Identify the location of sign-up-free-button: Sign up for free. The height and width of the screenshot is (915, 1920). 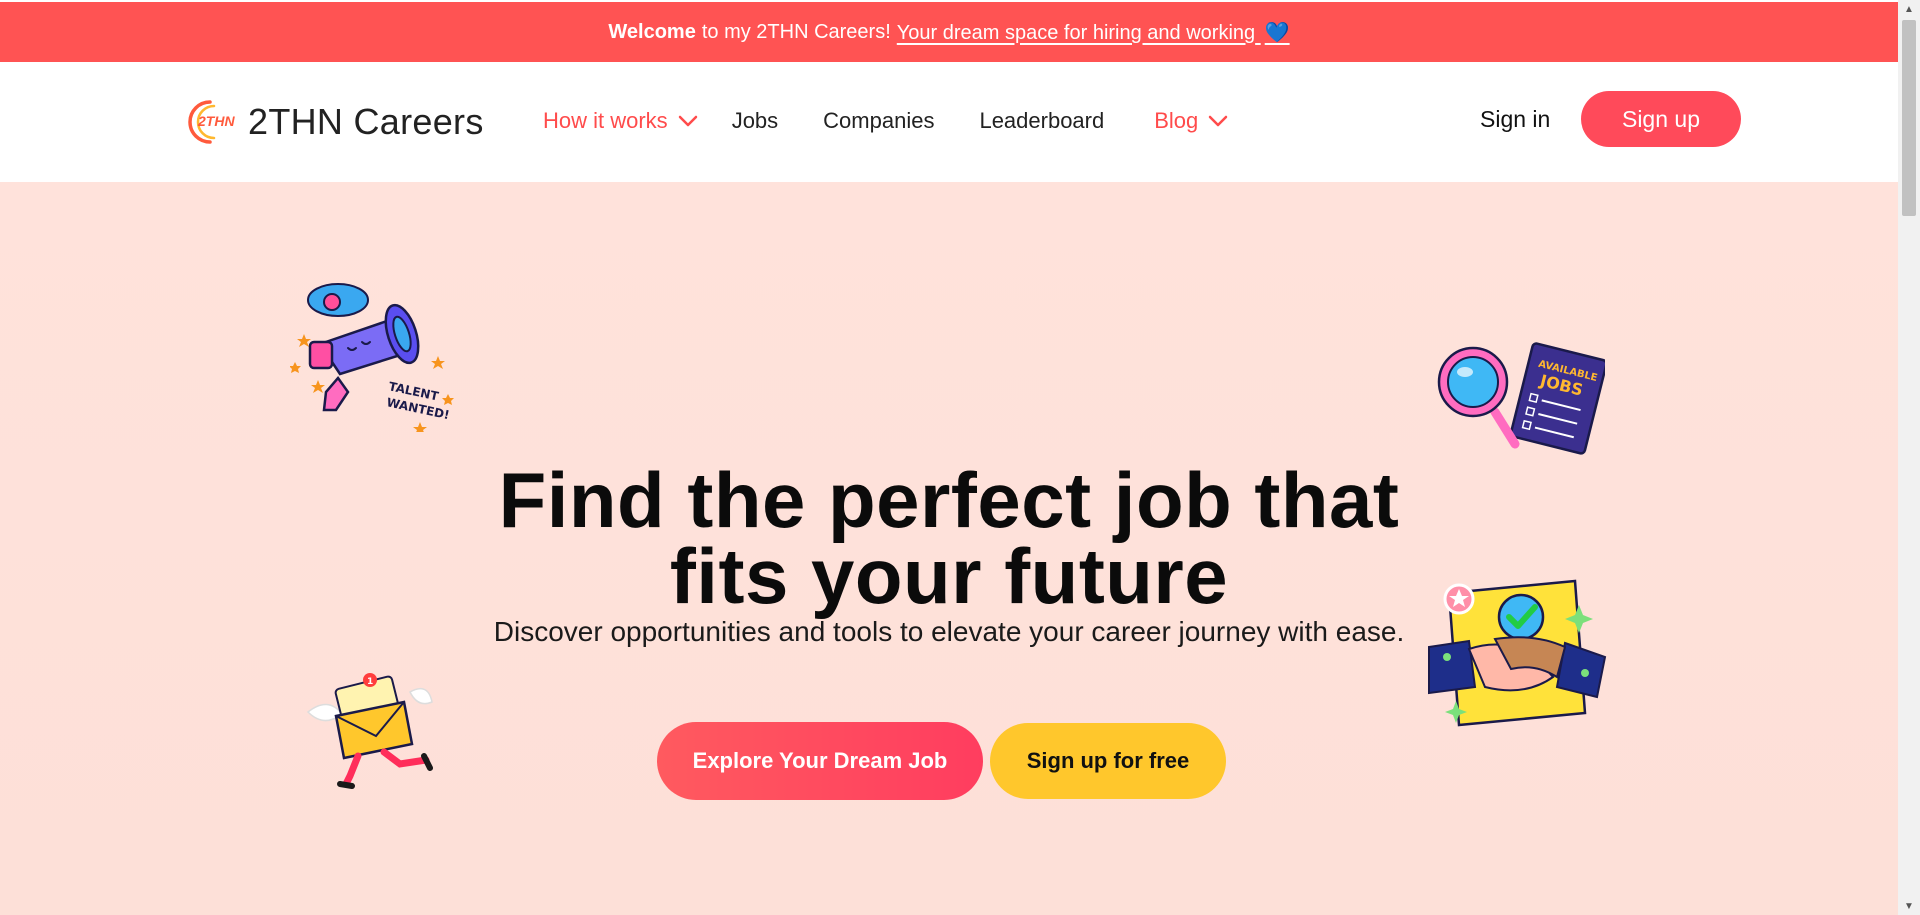
(1108, 761).